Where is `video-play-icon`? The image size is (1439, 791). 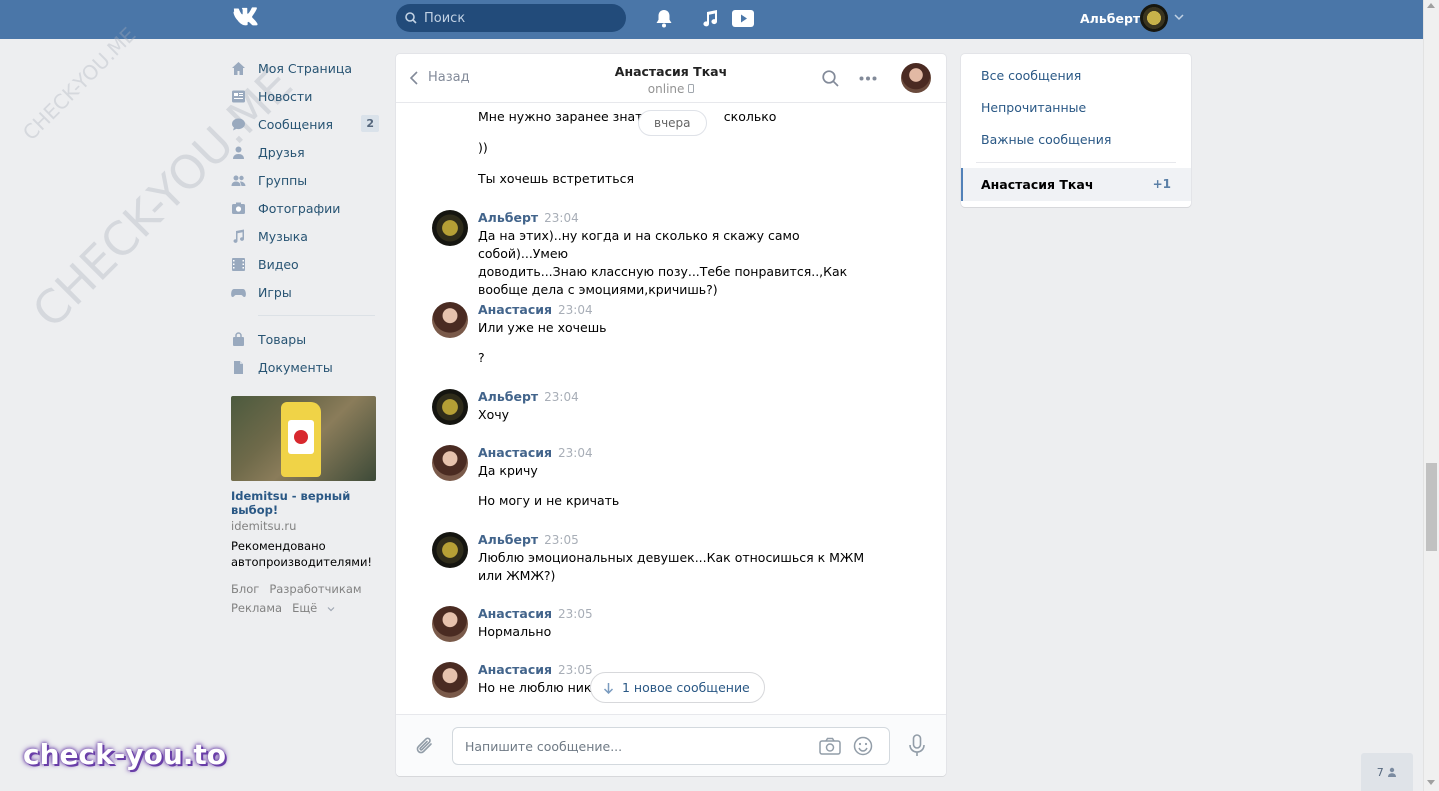 video-play-icon is located at coordinates (743, 18).